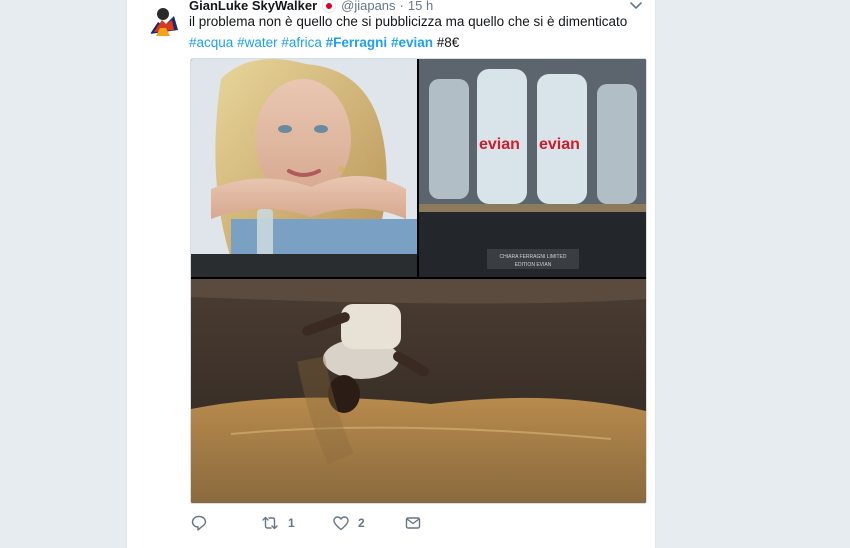 The image size is (850, 548). I want to click on message-icon, so click(413, 523).